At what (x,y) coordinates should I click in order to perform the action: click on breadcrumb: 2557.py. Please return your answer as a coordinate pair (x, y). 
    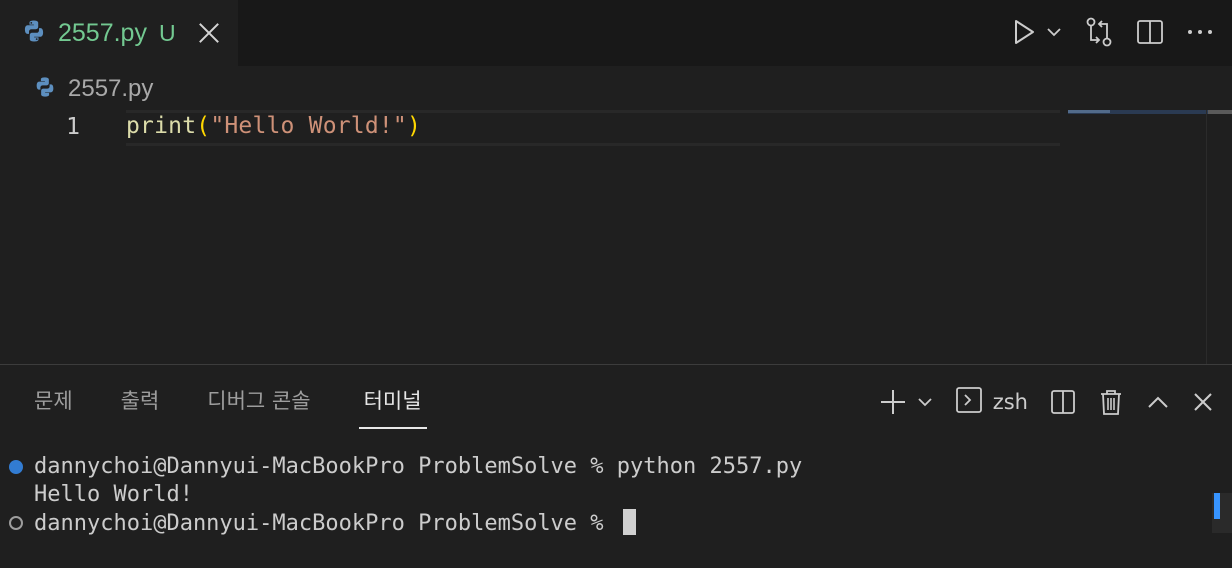
    Looking at the image, I should click on (93, 89).